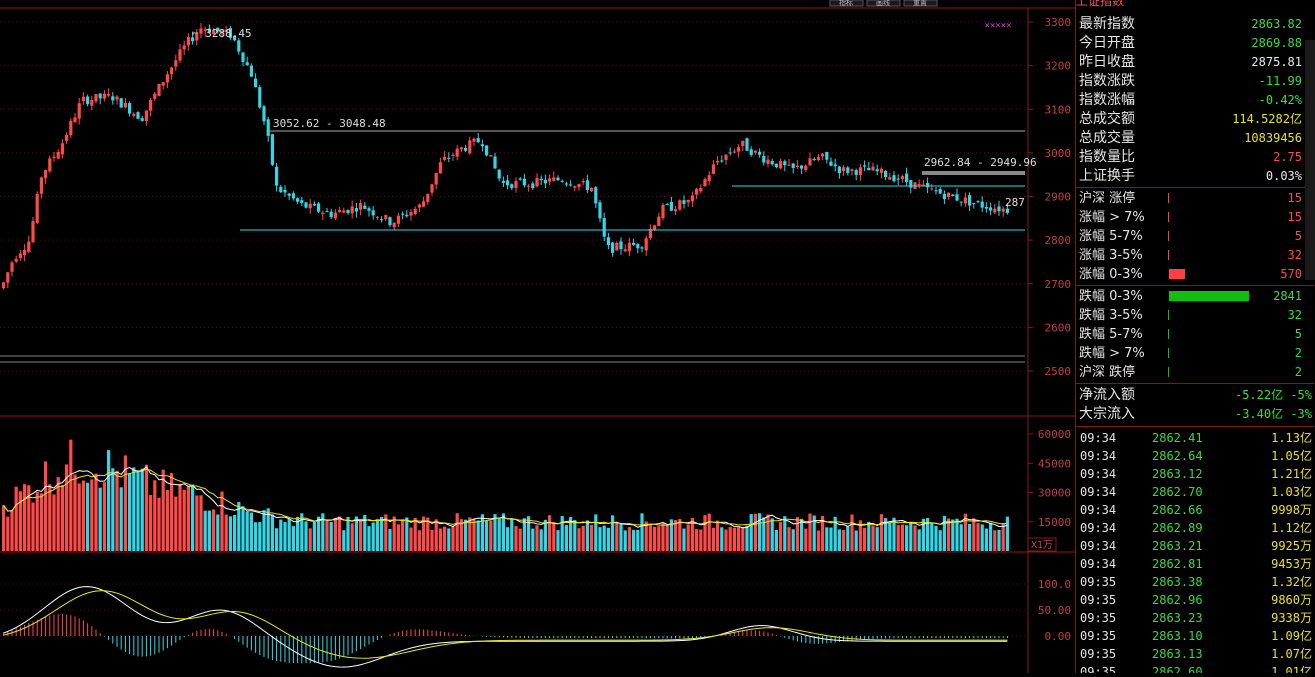  What do you see at coordinates (1107, 24) in the screenshot?
I see `quote-label: 最新指数` at bounding box center [1107, 24].